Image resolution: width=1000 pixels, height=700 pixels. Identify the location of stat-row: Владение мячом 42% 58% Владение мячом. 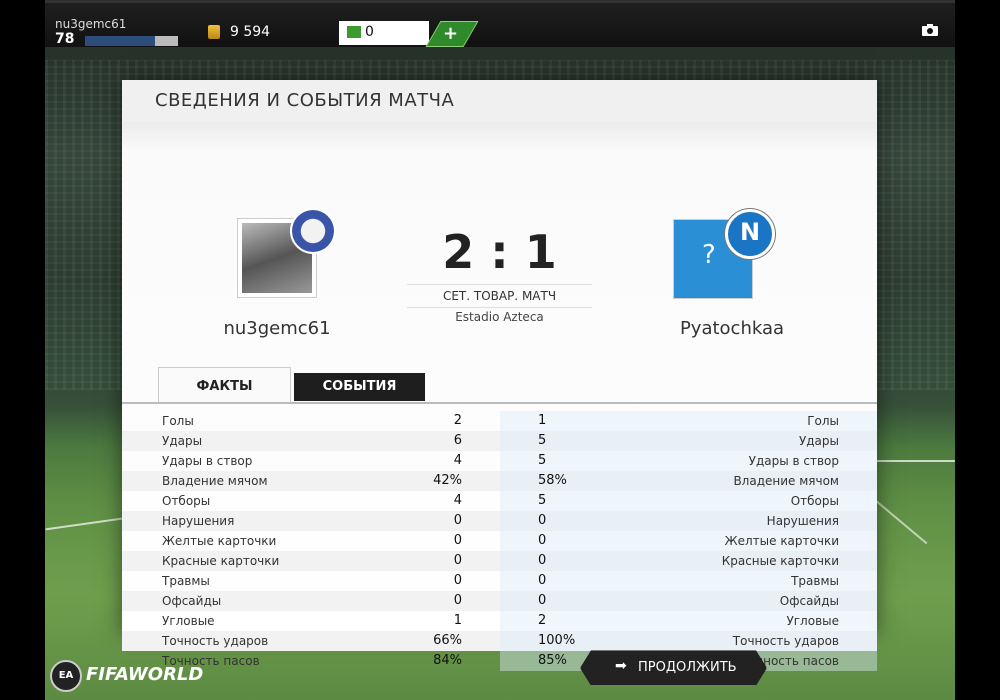
(499, 481).